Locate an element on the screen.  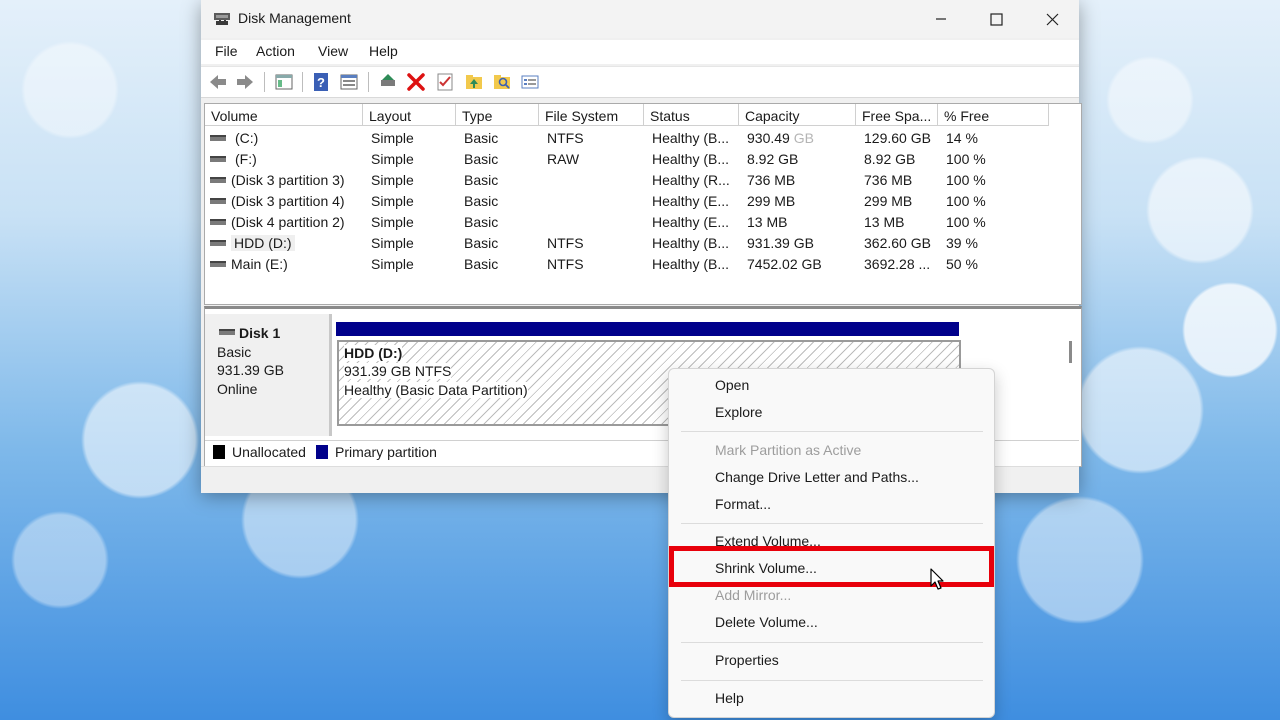
properties-icon is located at coordinates (349, 82).